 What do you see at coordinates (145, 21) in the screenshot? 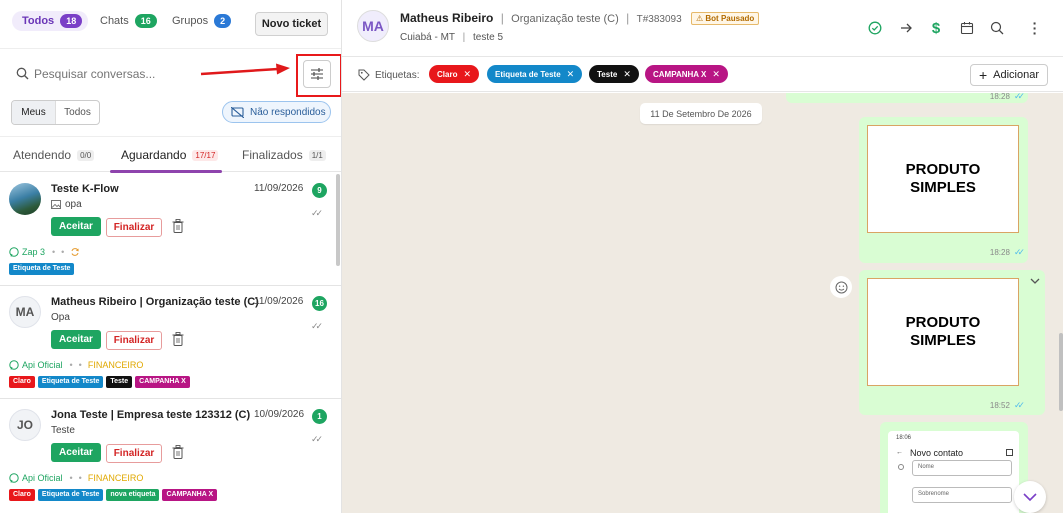
I see `tab-count-badge: 16` at bounding box center [145, 21].